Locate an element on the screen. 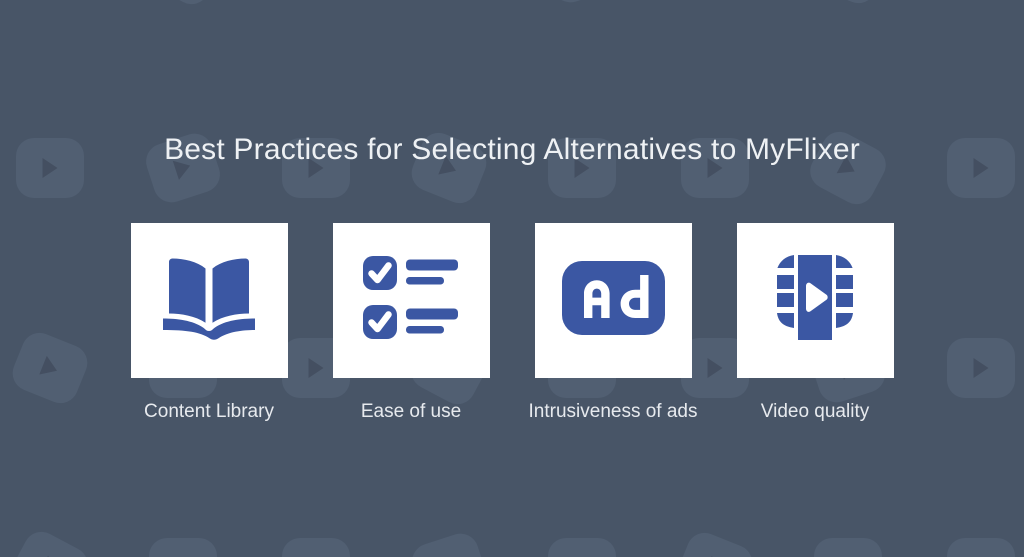  film-strip-play-icon is located at coordinates (815, 300).